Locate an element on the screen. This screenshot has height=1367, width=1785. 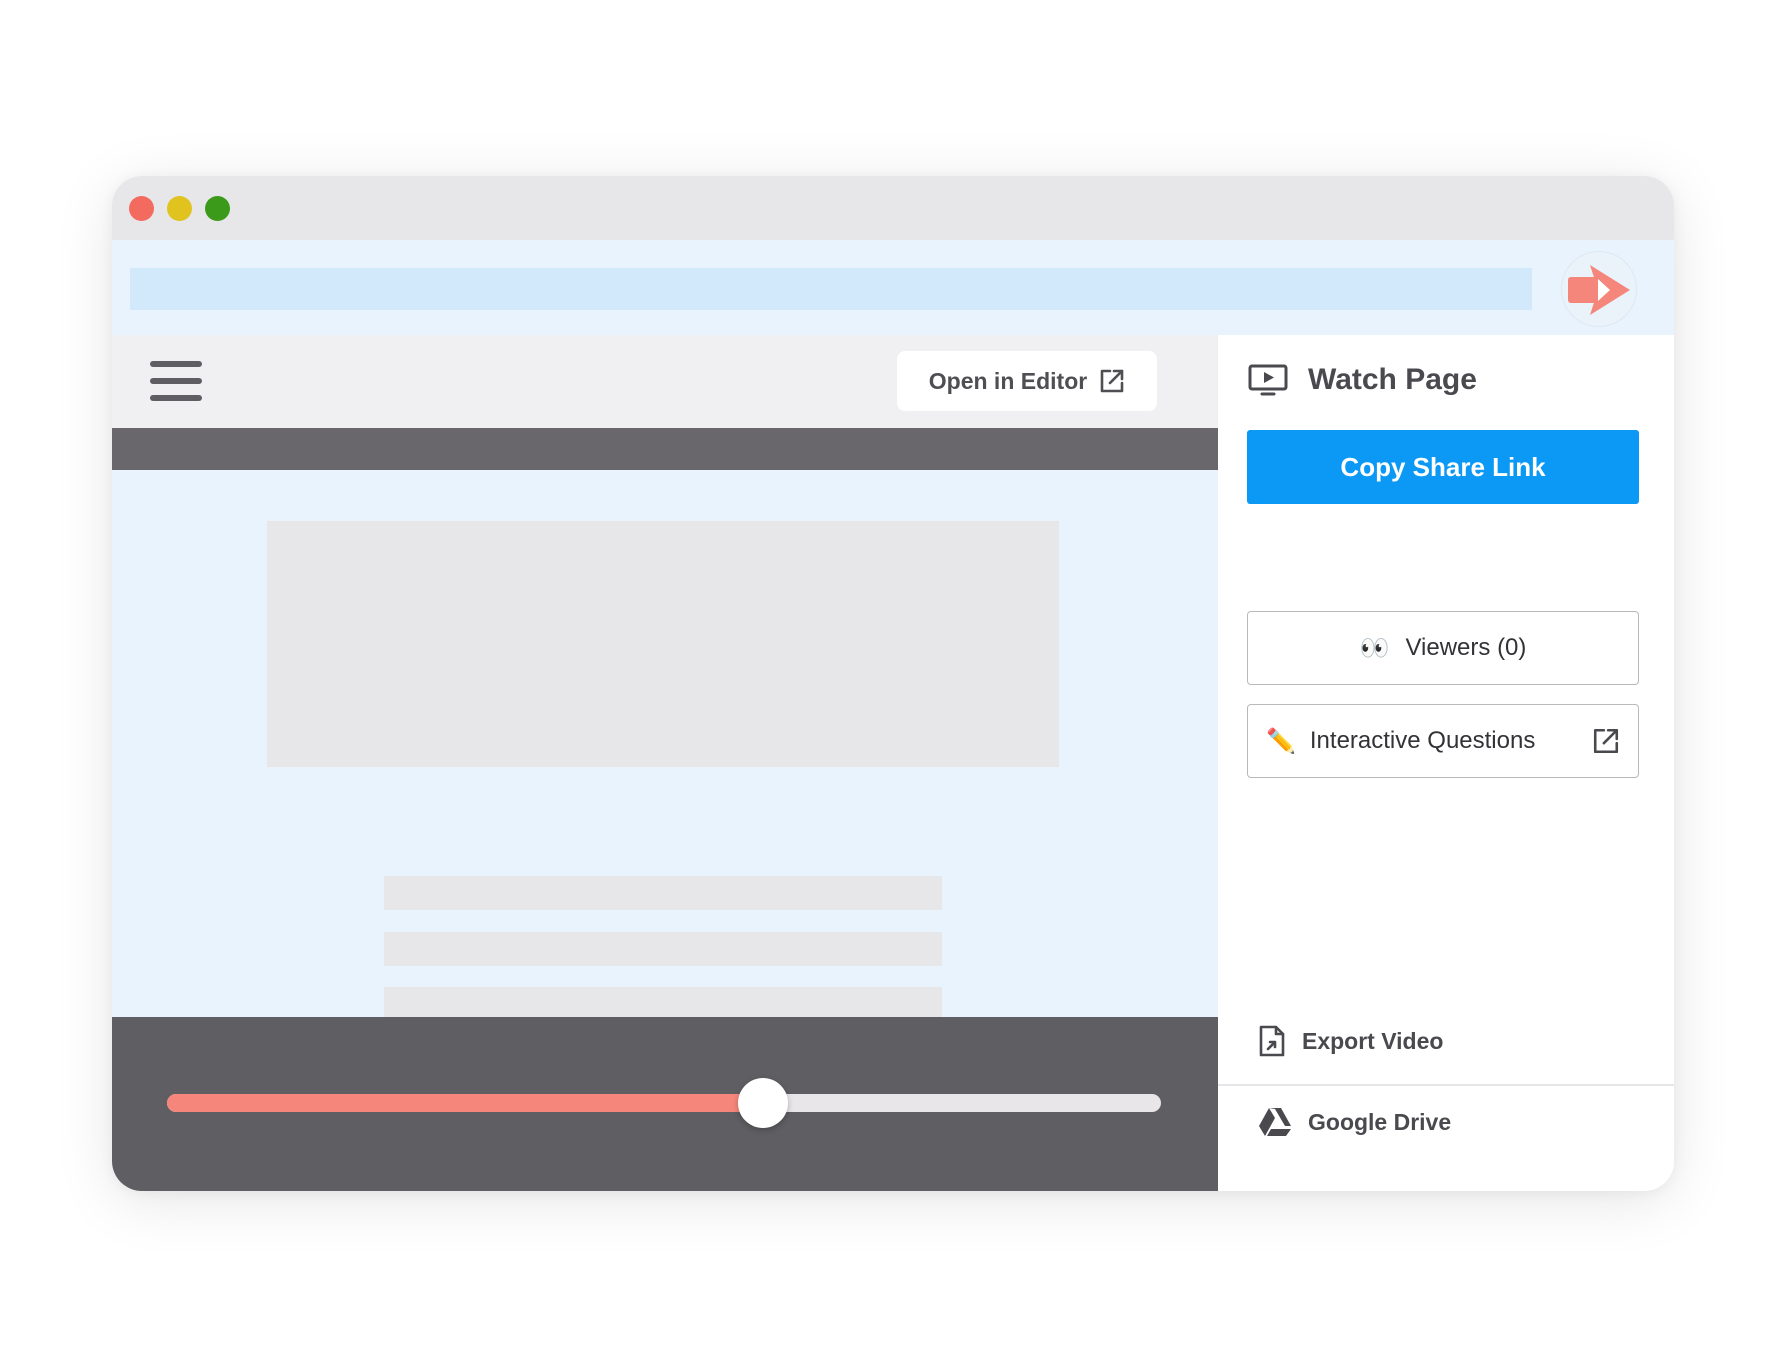
address-bar is located at coordinates (831, 289).